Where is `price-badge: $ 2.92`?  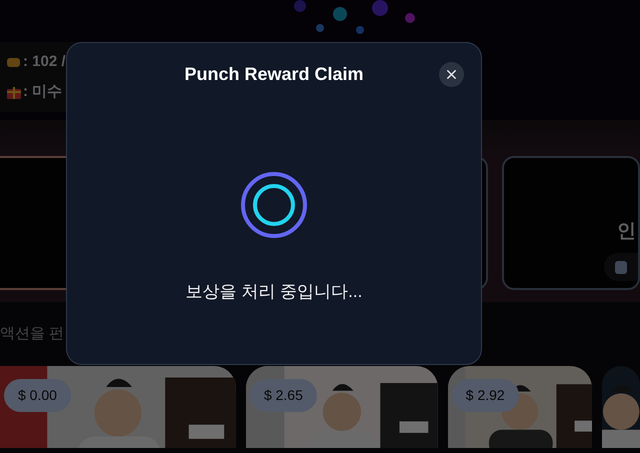
price-badge: $ 2.92 is located at coordinates (485, 395).